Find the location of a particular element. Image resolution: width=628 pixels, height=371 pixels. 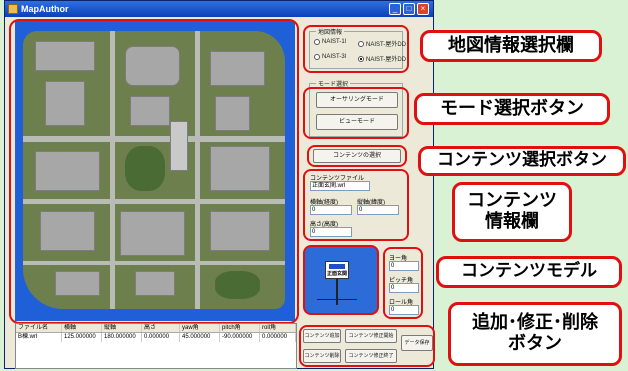

content-model-view: 正面玄関 is located at coordinates (341, 280).